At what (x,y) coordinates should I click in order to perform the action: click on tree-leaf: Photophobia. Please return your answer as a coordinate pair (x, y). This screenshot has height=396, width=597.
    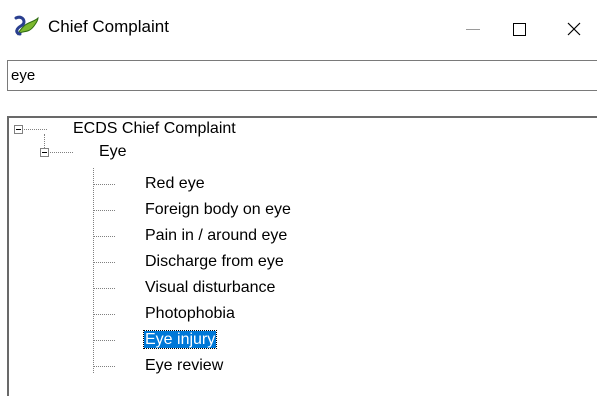
    Looking at the image, I should click on (190, 314).